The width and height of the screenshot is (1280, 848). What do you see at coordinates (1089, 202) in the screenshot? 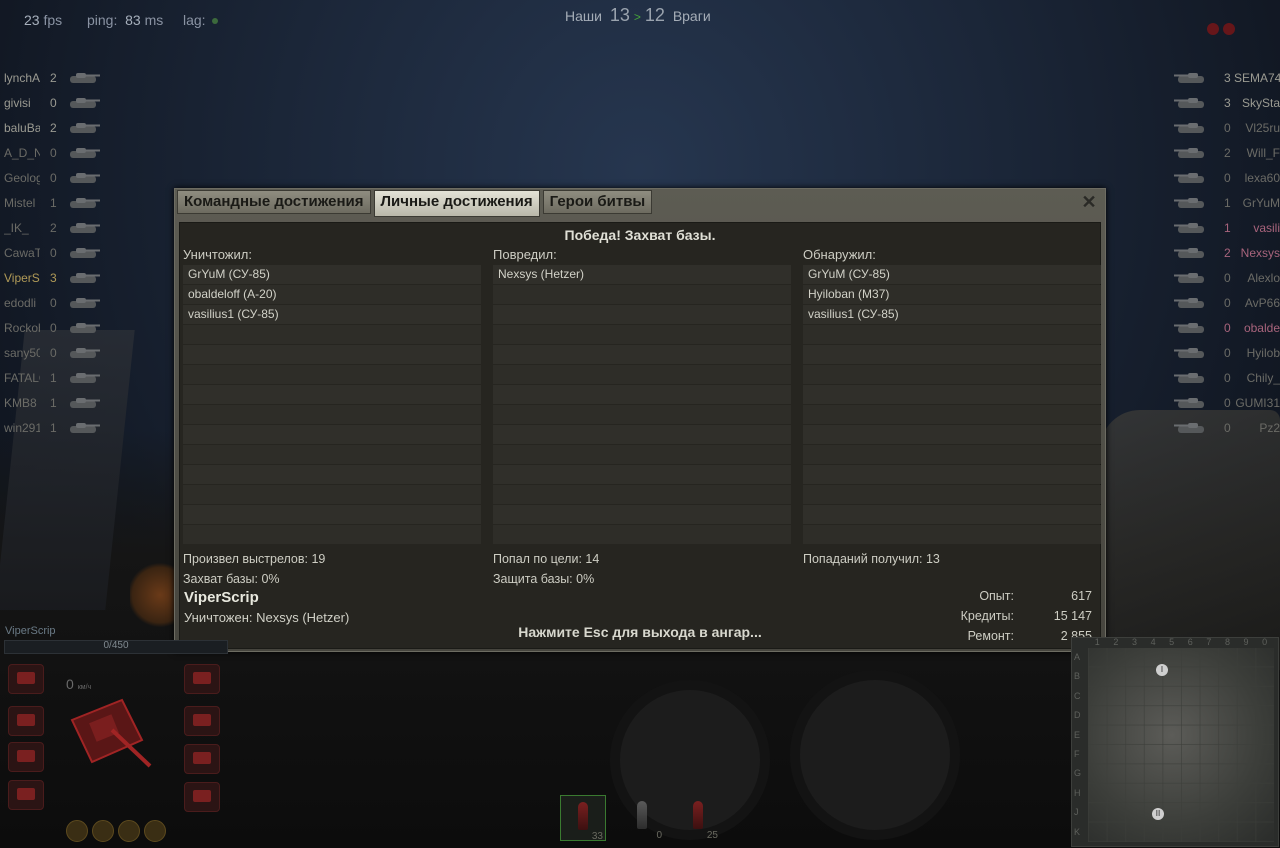
I see `close-icon: ✕` at bounding box center [1089, 202].